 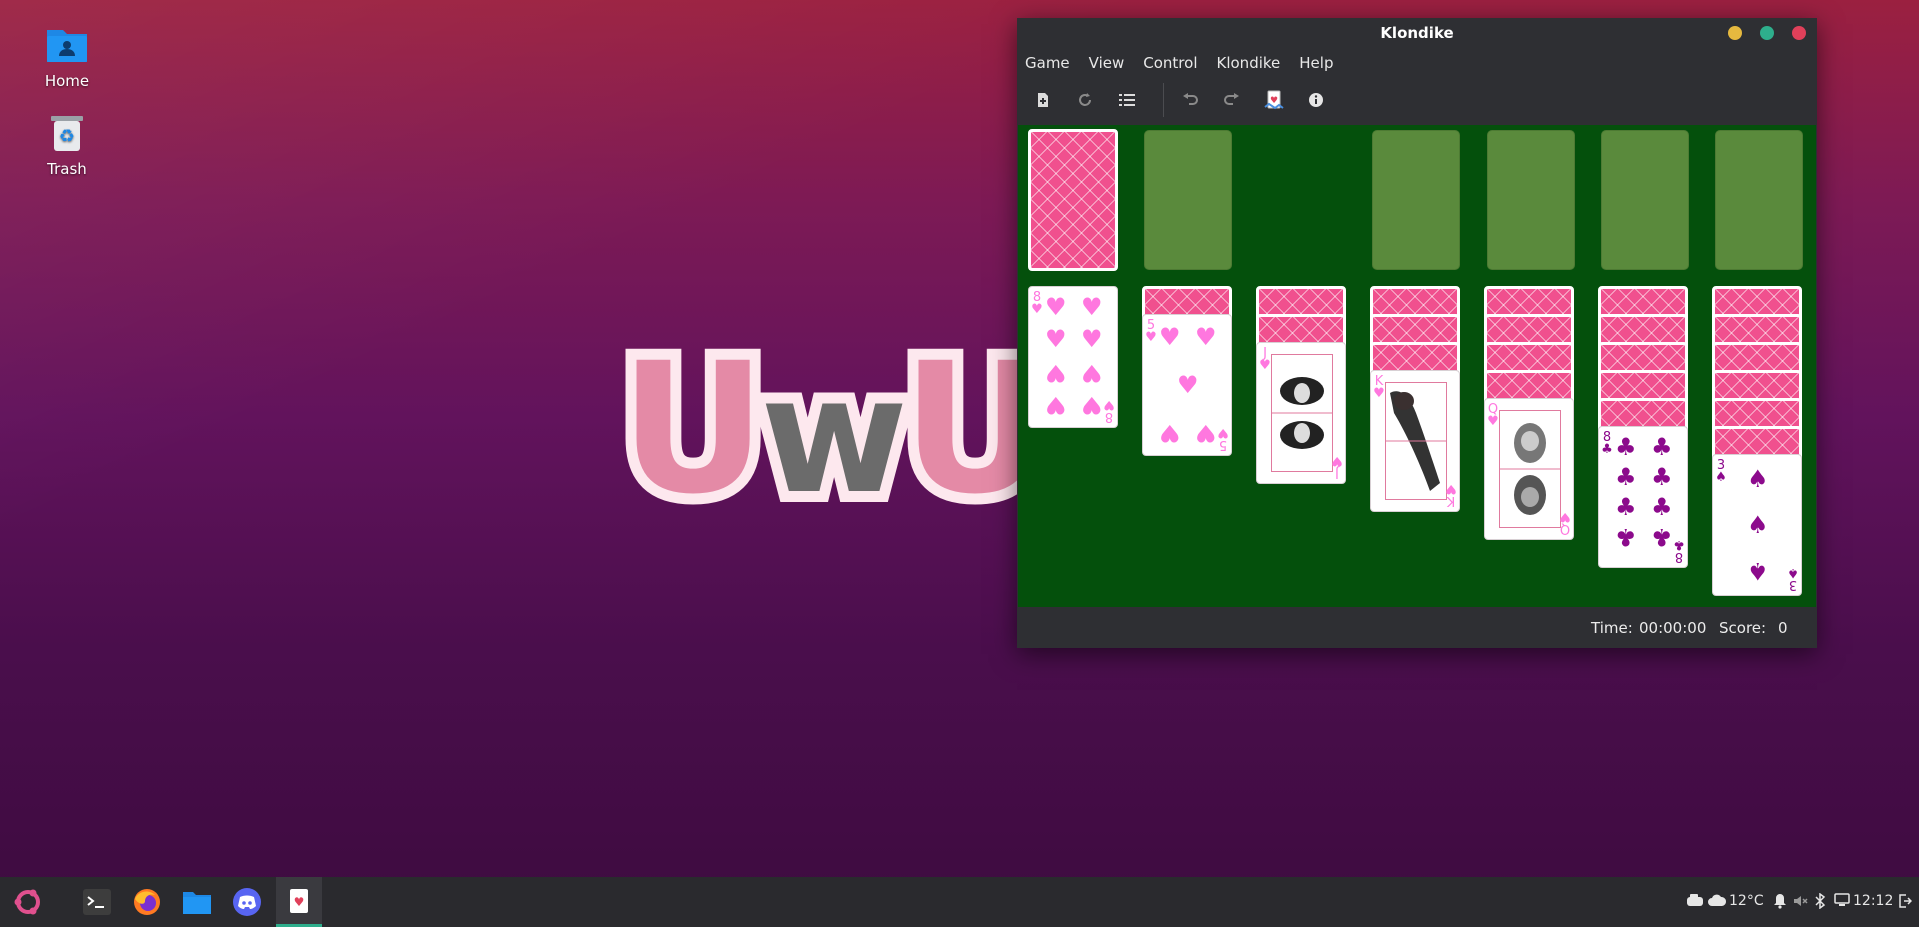 I want to click on desktop-icon-label: Trash, so click(x=67, y=169).